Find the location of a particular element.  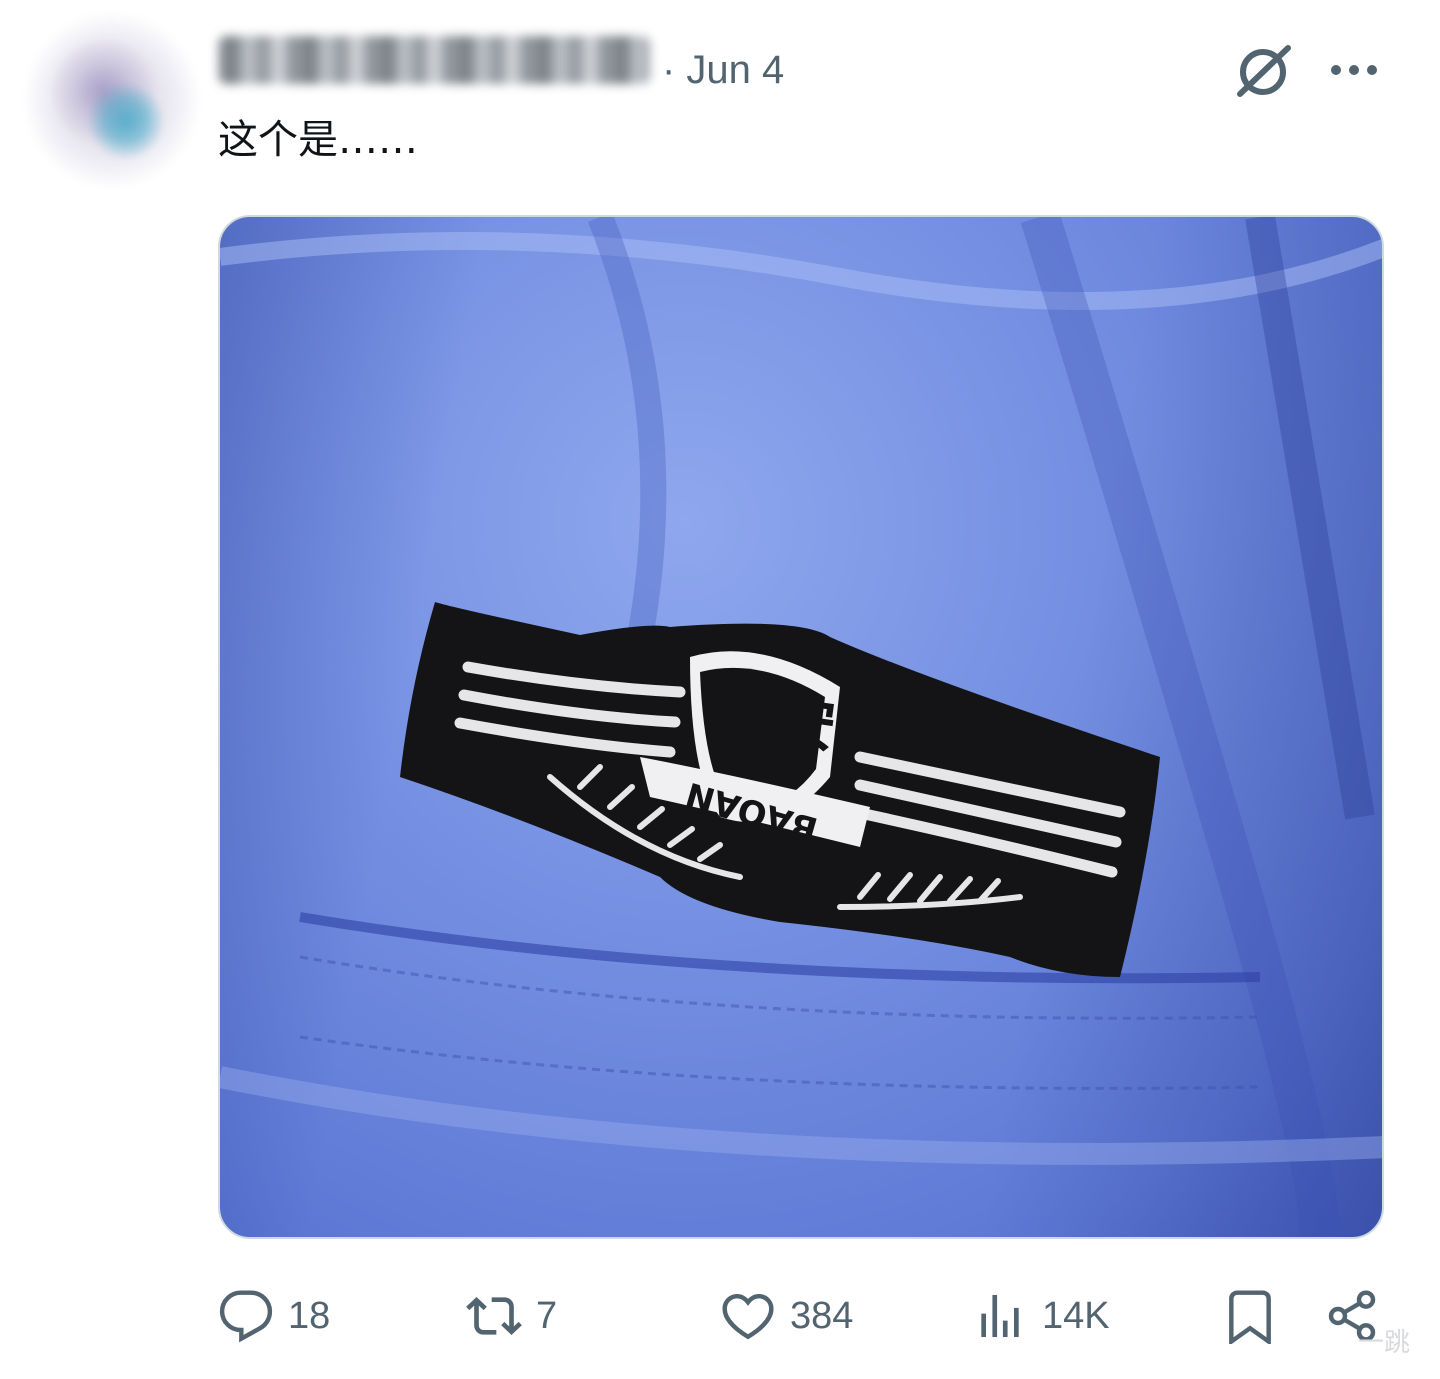

view-count: 14K is located at coordinates (1076, 1315).